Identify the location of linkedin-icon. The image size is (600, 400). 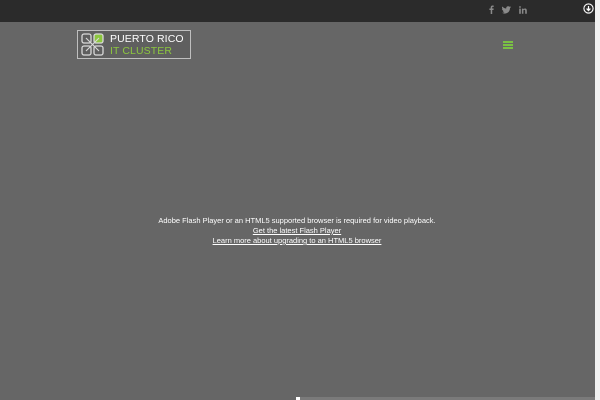
(523, 9).